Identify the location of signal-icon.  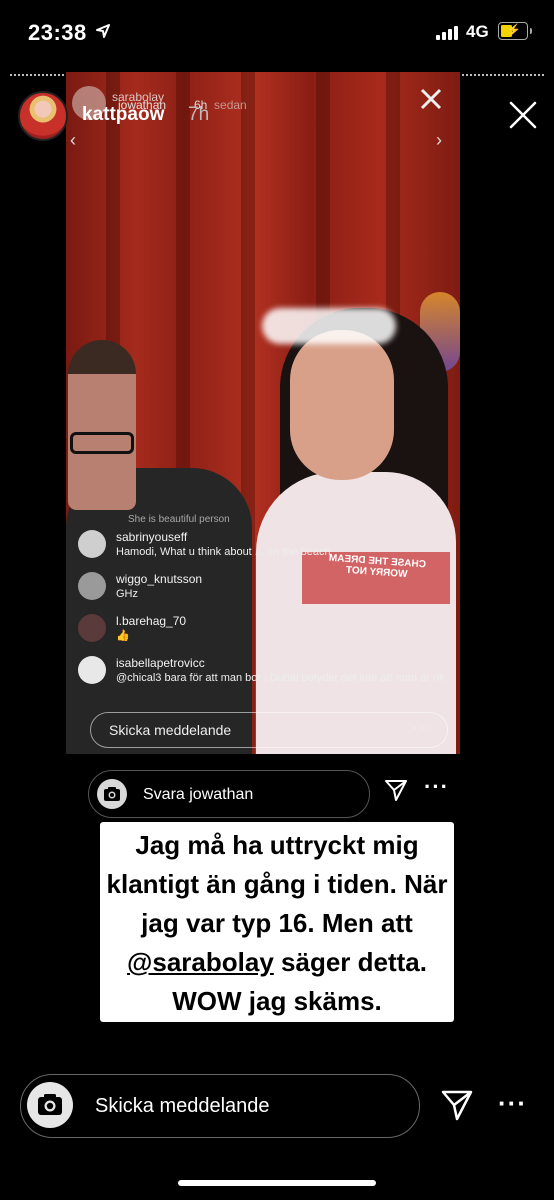
(448, 33).